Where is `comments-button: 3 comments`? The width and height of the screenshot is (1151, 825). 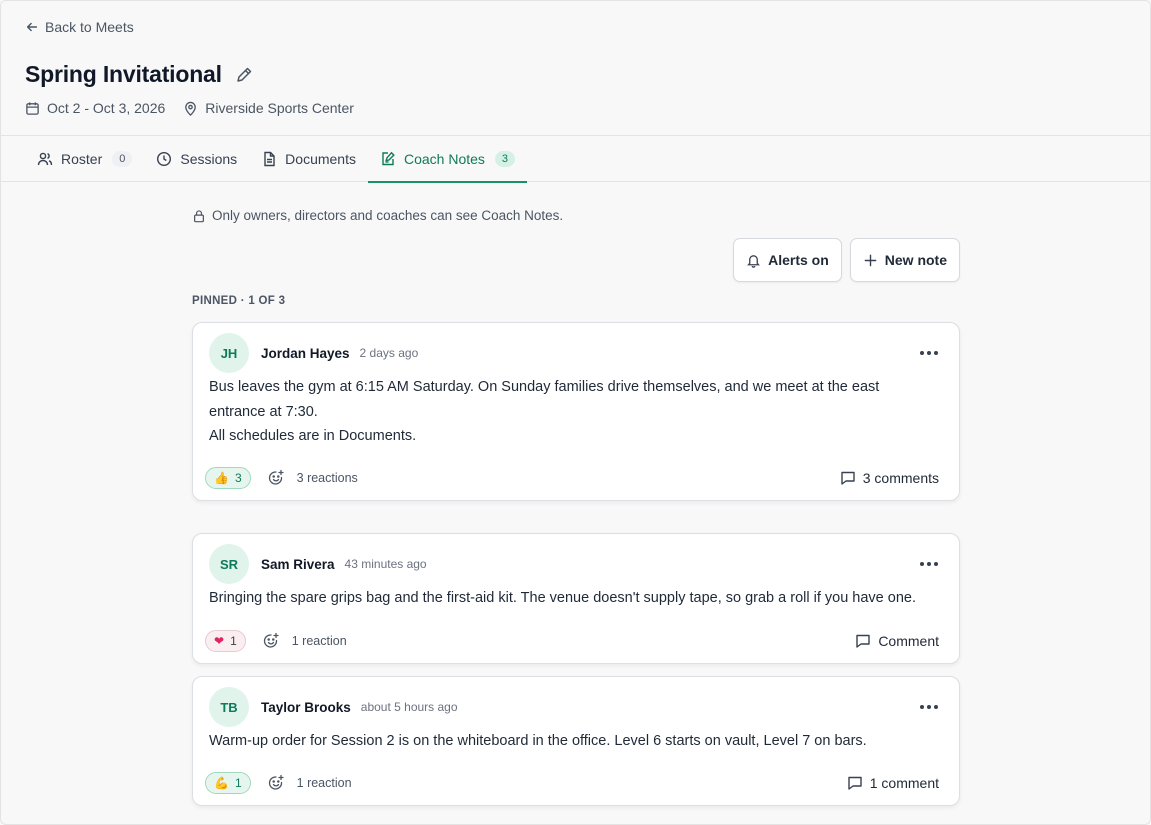 comments-button: 3 comments is located at coordinates (889, 478).